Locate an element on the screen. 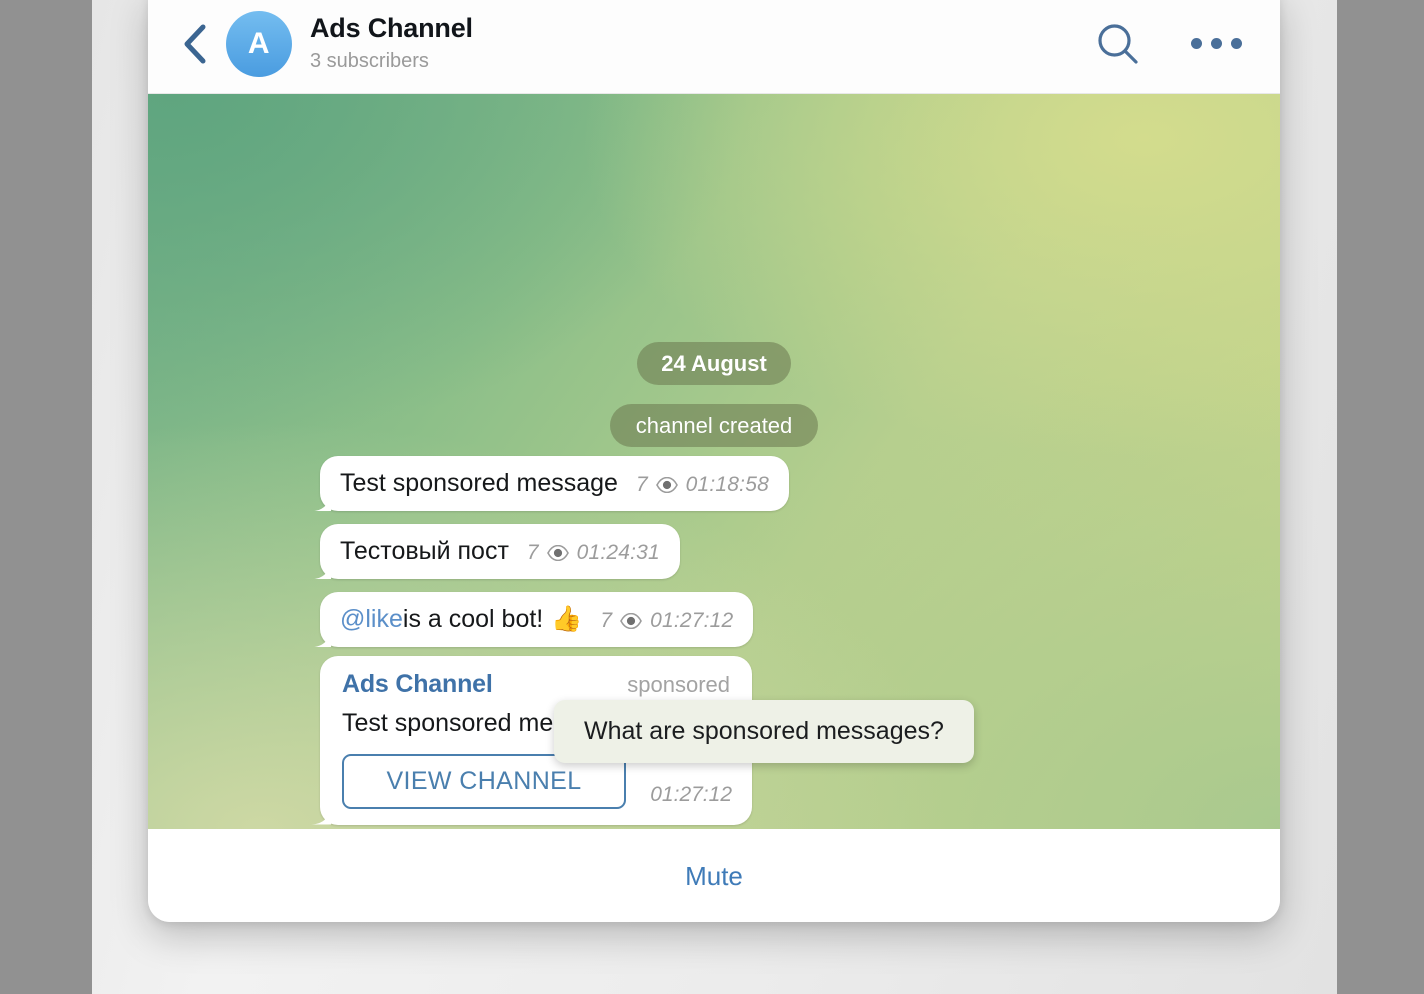 This screenshot has width=1424, height=994. search-button is located at coordinates (1118, 44).